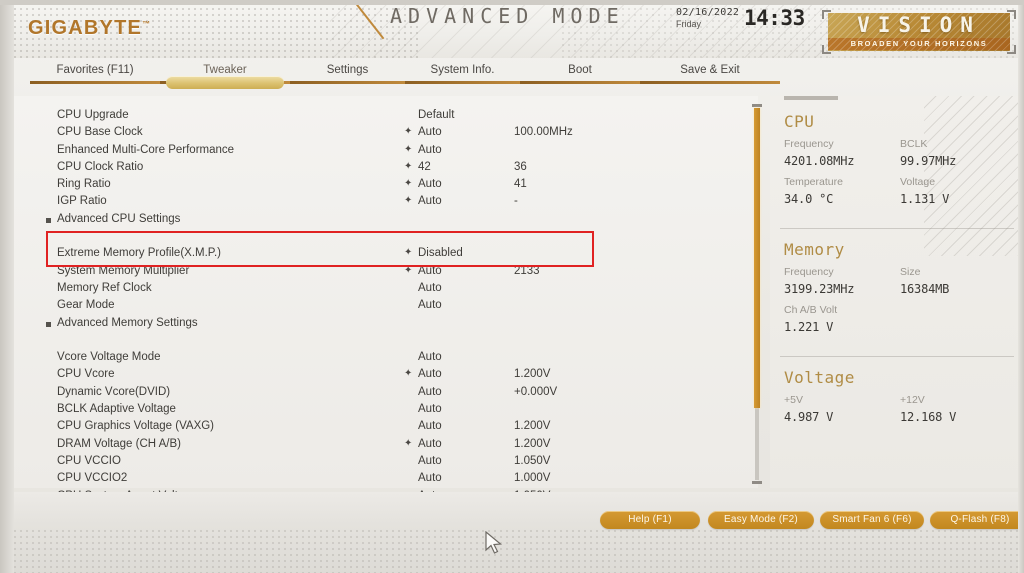 Image resolution: width=1024 pixels, height=573 pixels. Describe the element at coordinates (811, 98) in the screenshot. I see `info-panel-top-marker` at that location.